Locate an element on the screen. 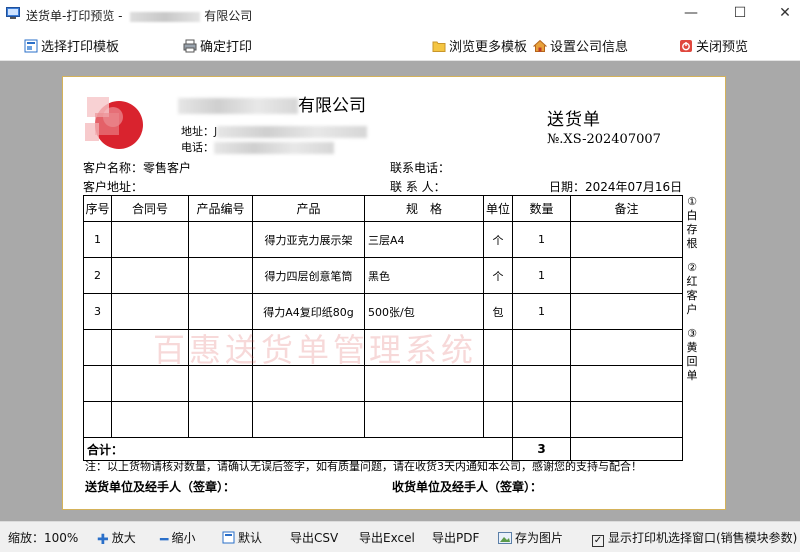  zoom-out-label: 缩小 is located at coordinates (183, 538).